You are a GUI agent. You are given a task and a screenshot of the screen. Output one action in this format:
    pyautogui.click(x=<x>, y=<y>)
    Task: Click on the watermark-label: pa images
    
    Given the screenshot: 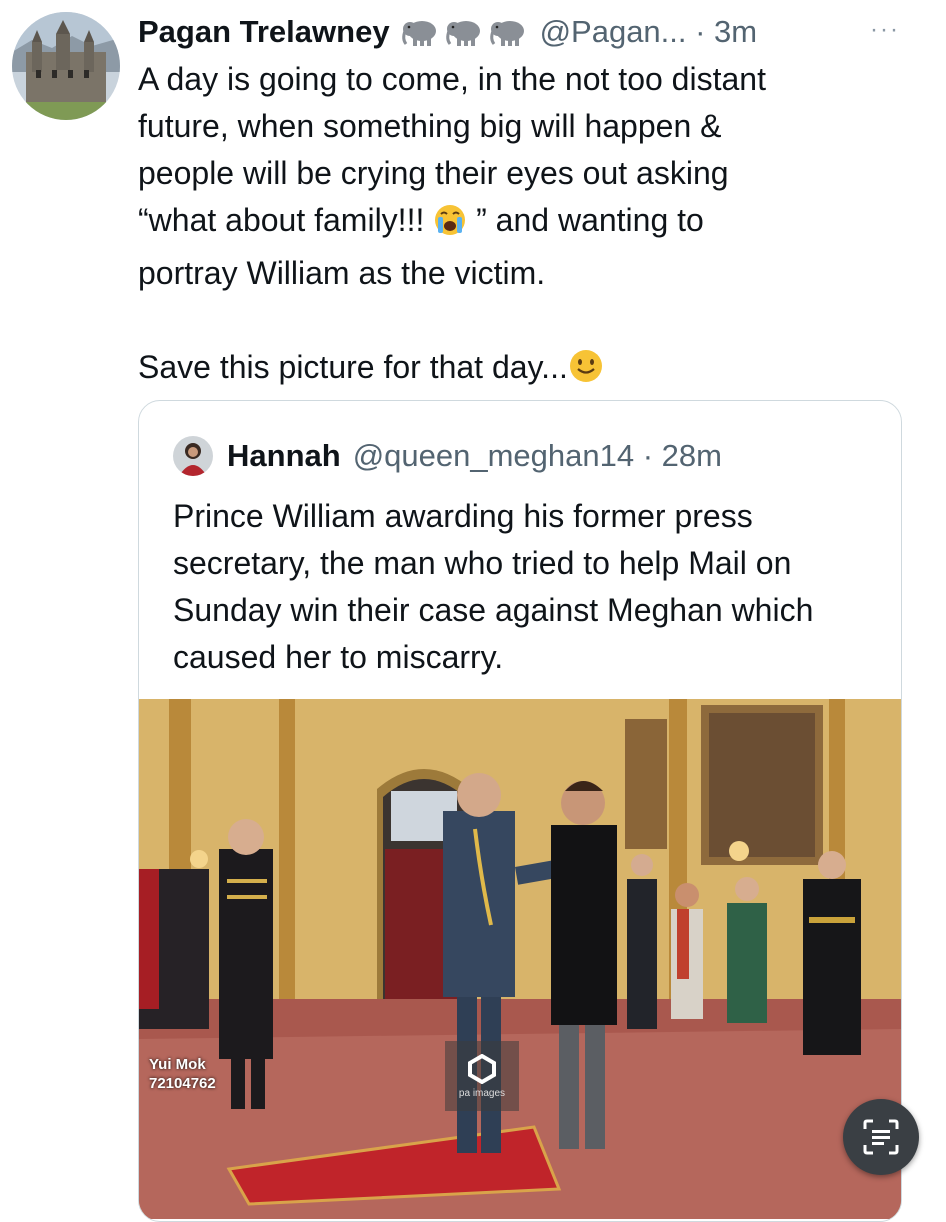 What is the action you would take?
    pyautogui.click(x=482, y=1093)
    